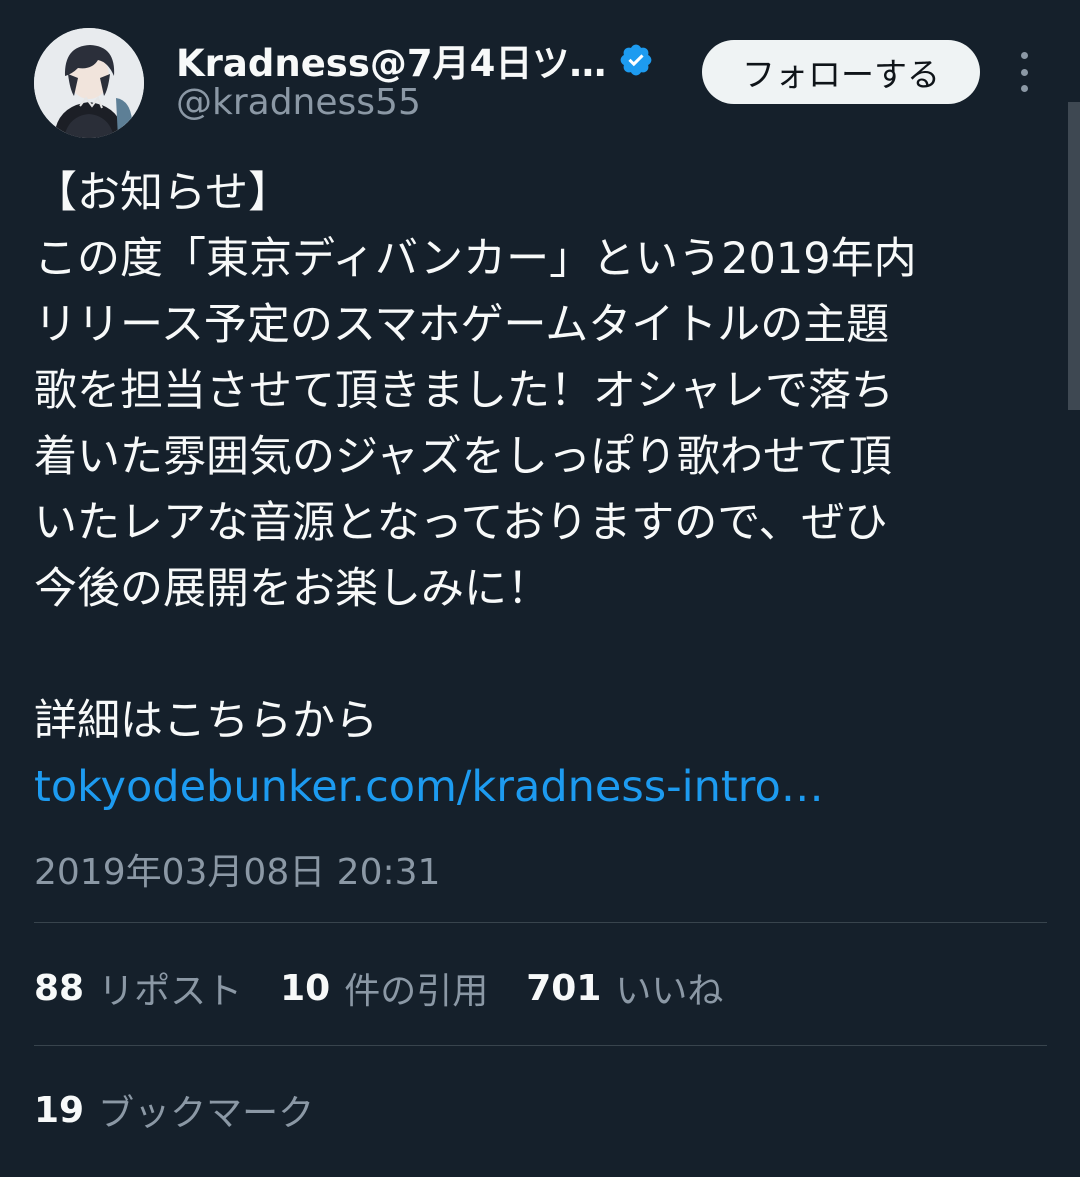  Describe the element at coordinates (463, 457) in the screenshot. I see `tweet-line: 着いた雰囲気のジャズをしっぽり歌わせて頂` at that location.